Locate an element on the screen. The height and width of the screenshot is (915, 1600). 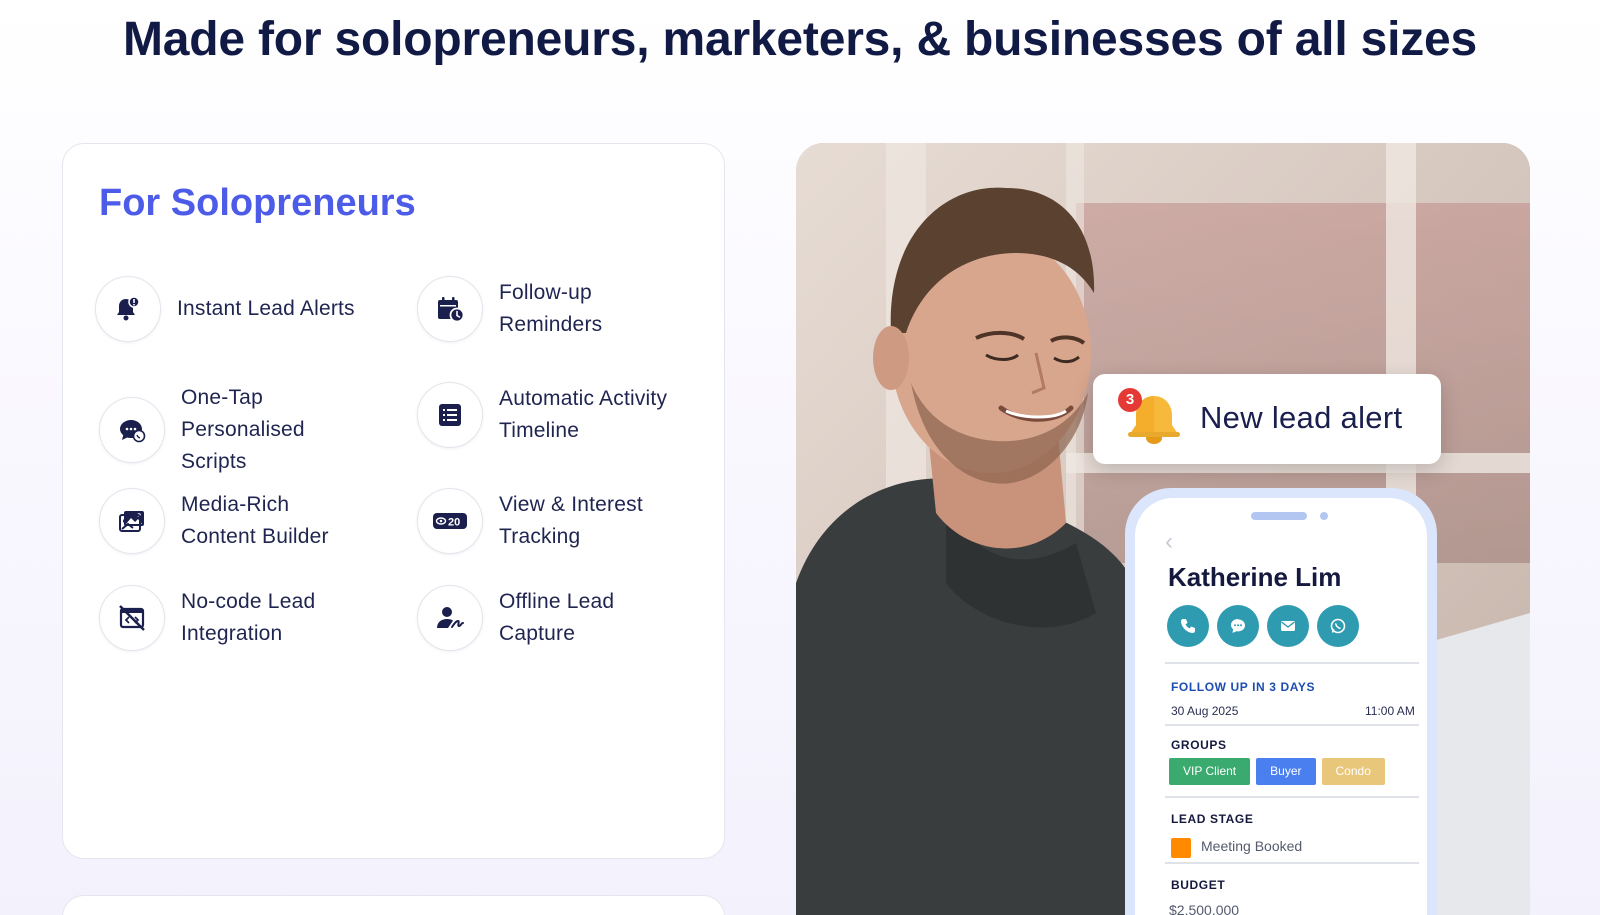
feature-view-tracking: 20 View & Interest Tracking is located at coordinates (530, 521).